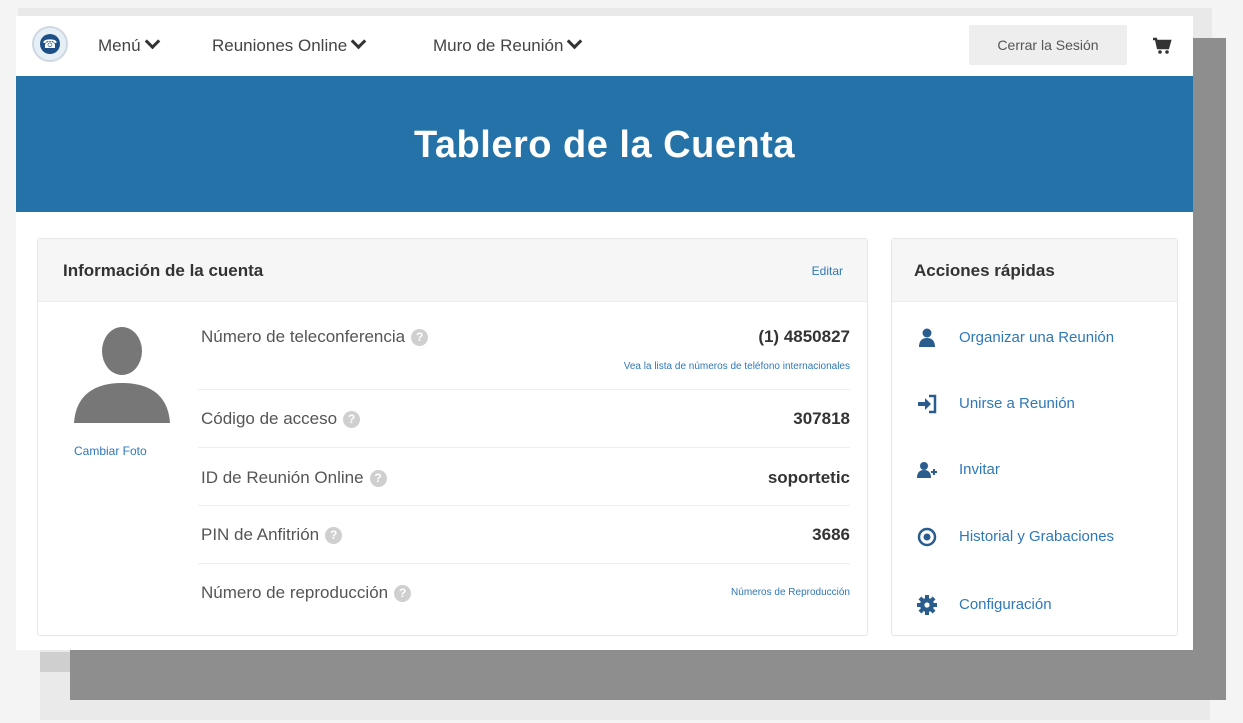 This screenshot has height=723, width=1243. I want to click on shopping-cart-icon, so click(1162, 46).